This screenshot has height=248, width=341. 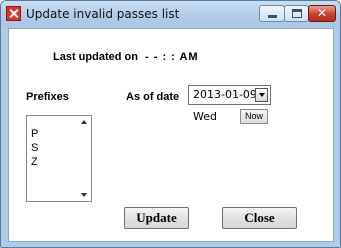 I want to click on window-title: Update invalid passes list, so click(x=103, y=14).